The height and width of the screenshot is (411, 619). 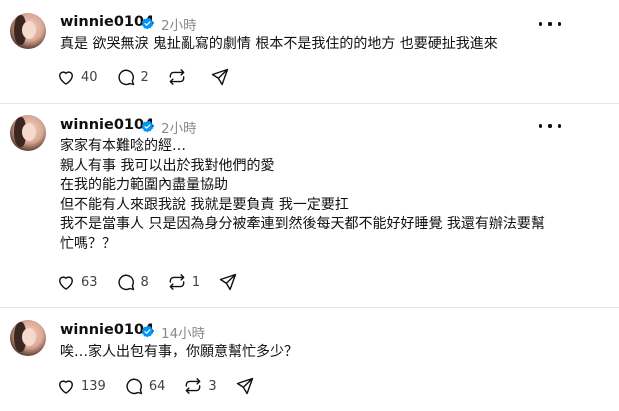 What do you see at coordinates (77, 282) in the screenshot?
I see `like-button: 63` at bounding box center [77, 282].